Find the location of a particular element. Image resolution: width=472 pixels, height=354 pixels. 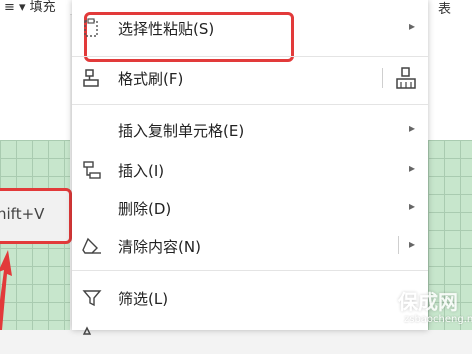

red-arrow-icon is located at coordinates (6, 290).